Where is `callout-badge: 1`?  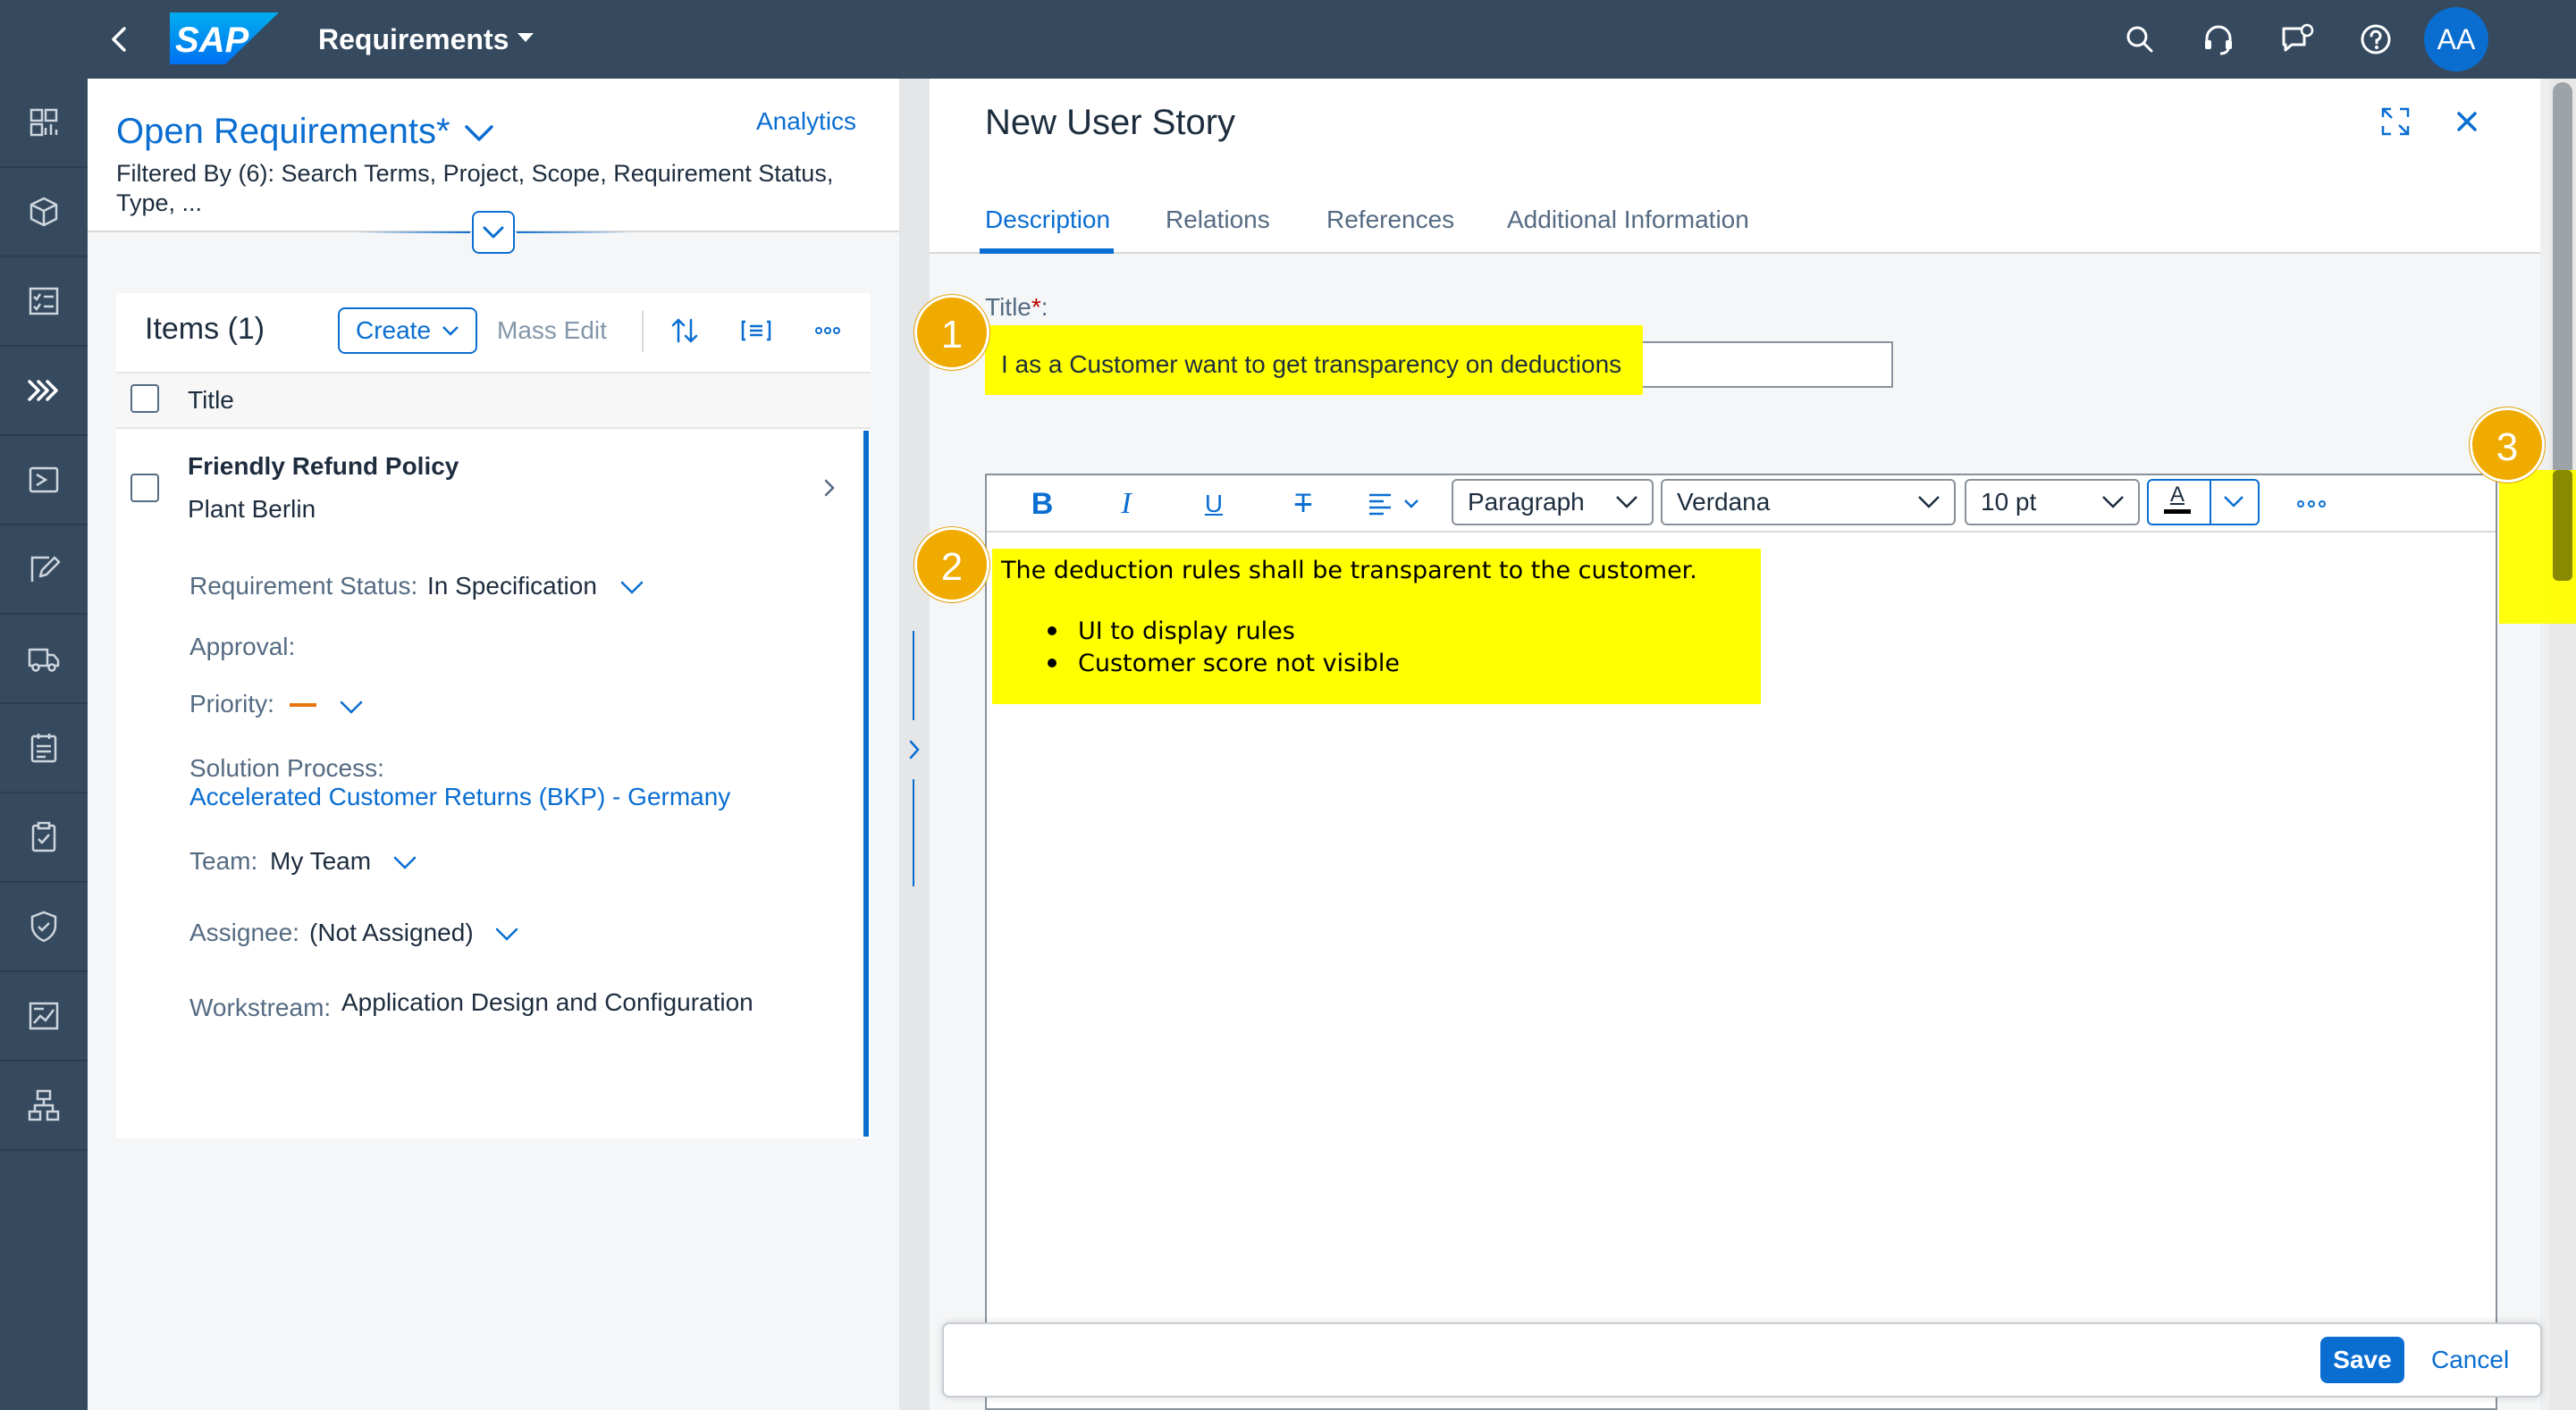 callout-badge: 1 is located at coordinates (952, 332).